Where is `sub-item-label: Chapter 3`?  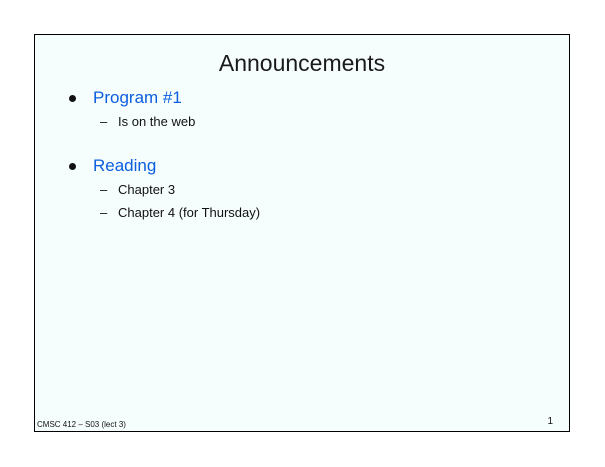 sub-item-label: Chapter 3 is located at coordinates (147, 189).